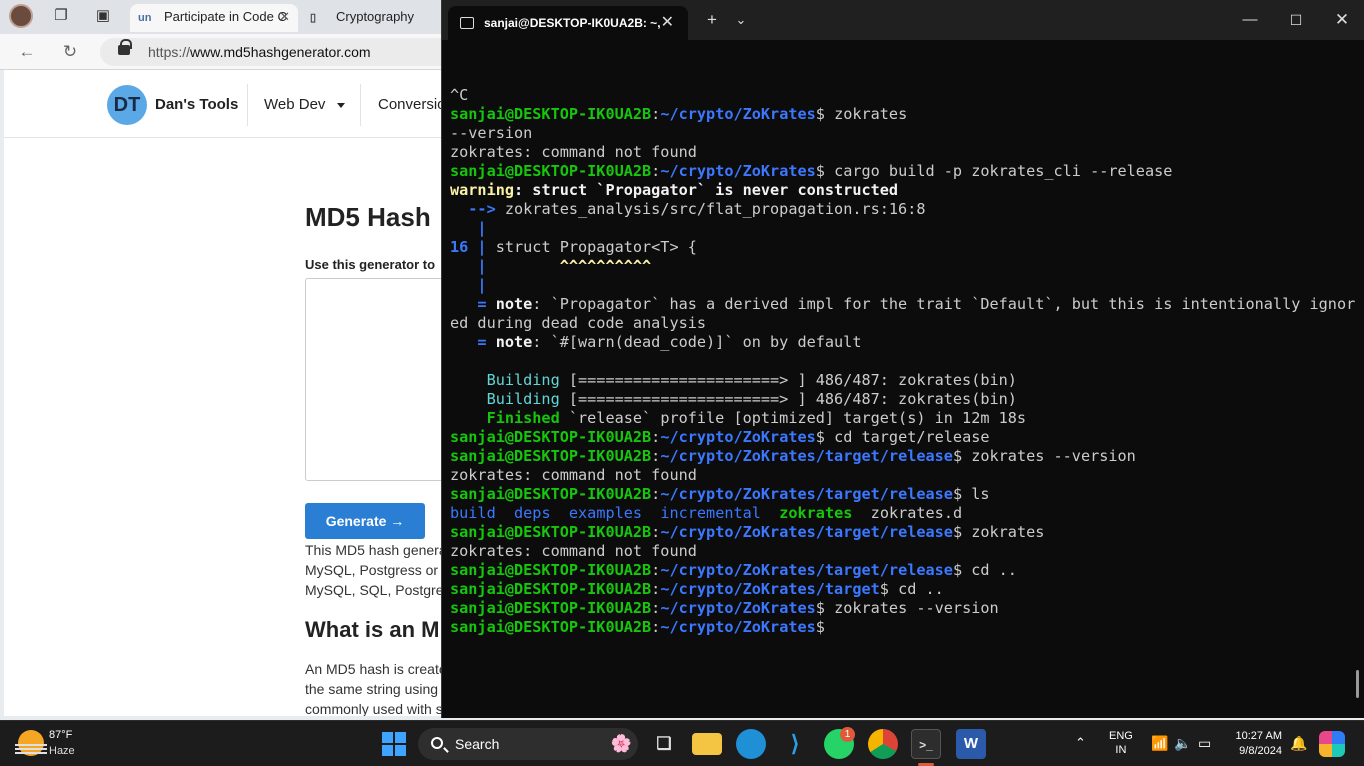 This screenshot has width=1364, height=766. What do you see at coordinates (605, 513) in the screenshot?
I see `terminal-text: examples` at bounding box center [605, 513].